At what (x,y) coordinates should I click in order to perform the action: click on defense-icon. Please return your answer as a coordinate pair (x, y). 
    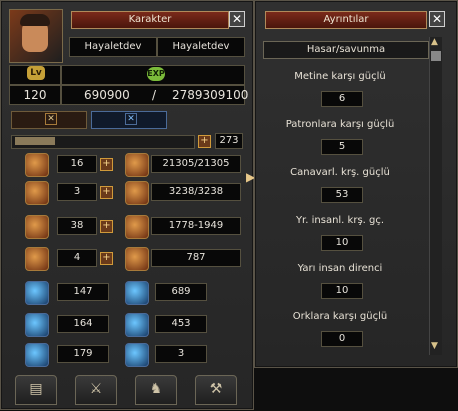
    Looking at the image, I should click on (137, 259).